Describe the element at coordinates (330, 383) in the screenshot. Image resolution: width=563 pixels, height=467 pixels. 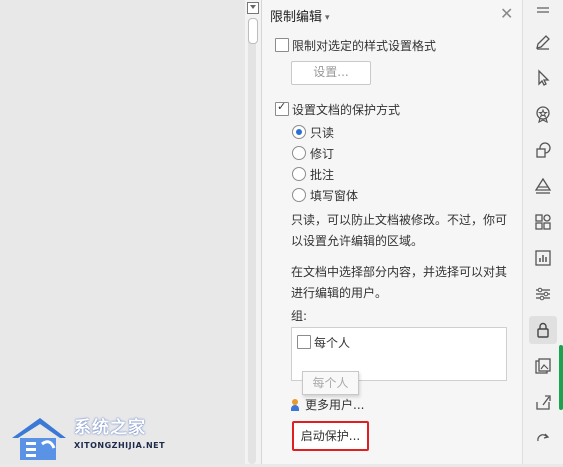
I see `tooltip: 每个人` at that location.